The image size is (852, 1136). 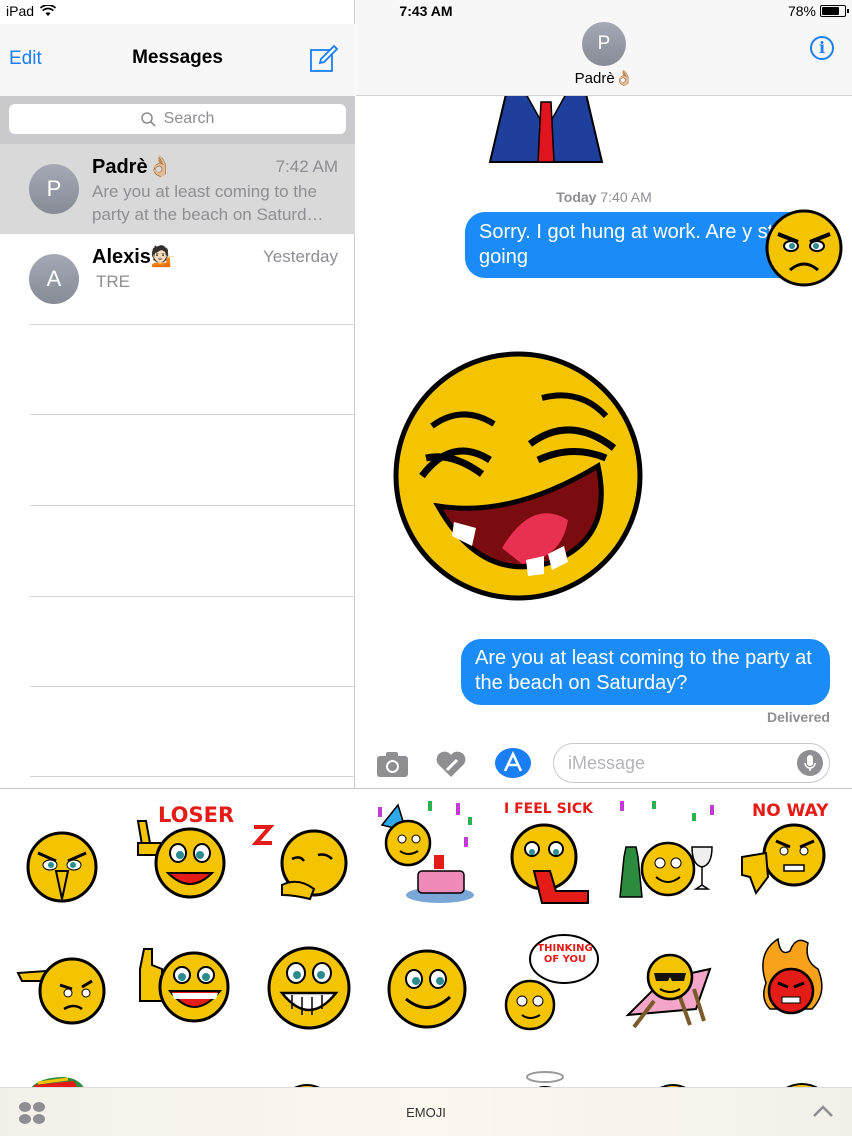 What do you see at coordinates (306, 166) in the screenshot?
I see `conversation-time: 7:42 AM` at bounding box center [306, 166].